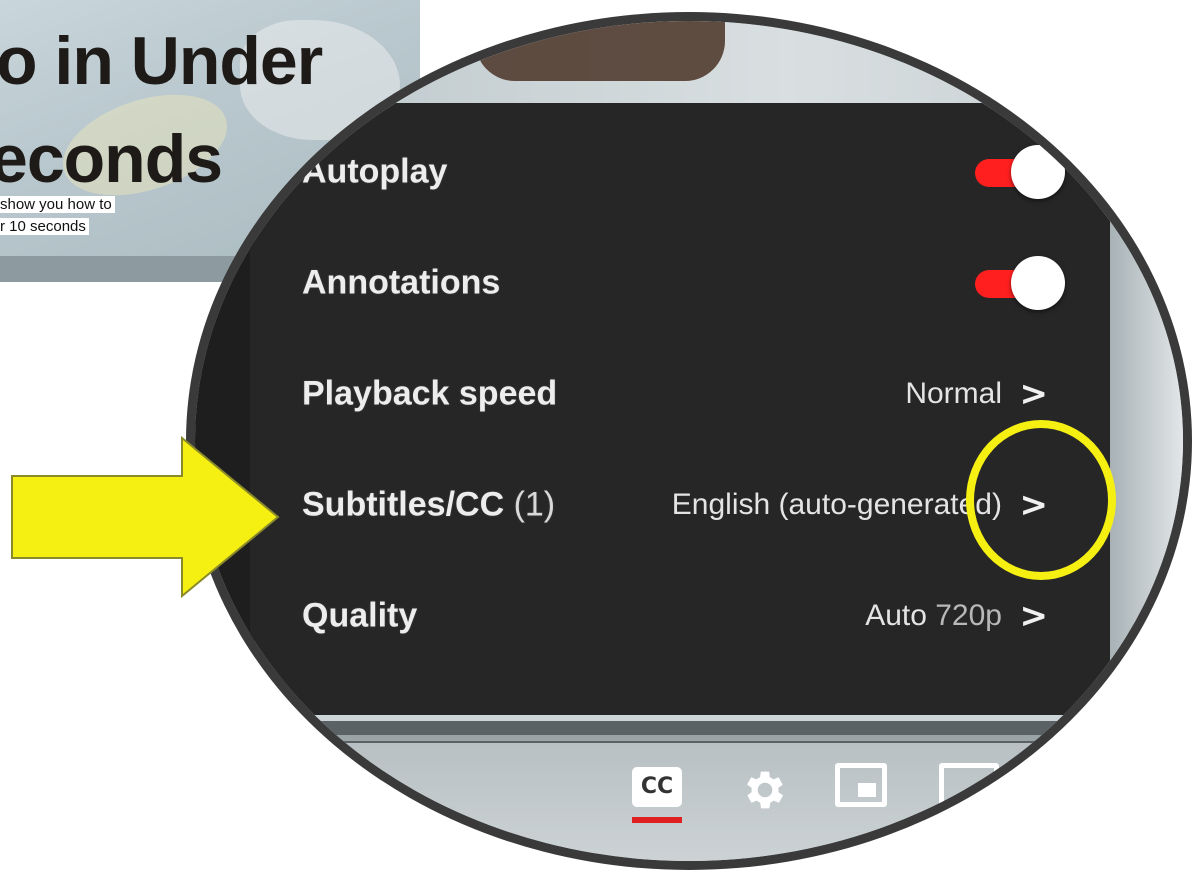 This screenshot has width=1200, height=872. I want to click on miniplayer-icon, so click(861, 785).